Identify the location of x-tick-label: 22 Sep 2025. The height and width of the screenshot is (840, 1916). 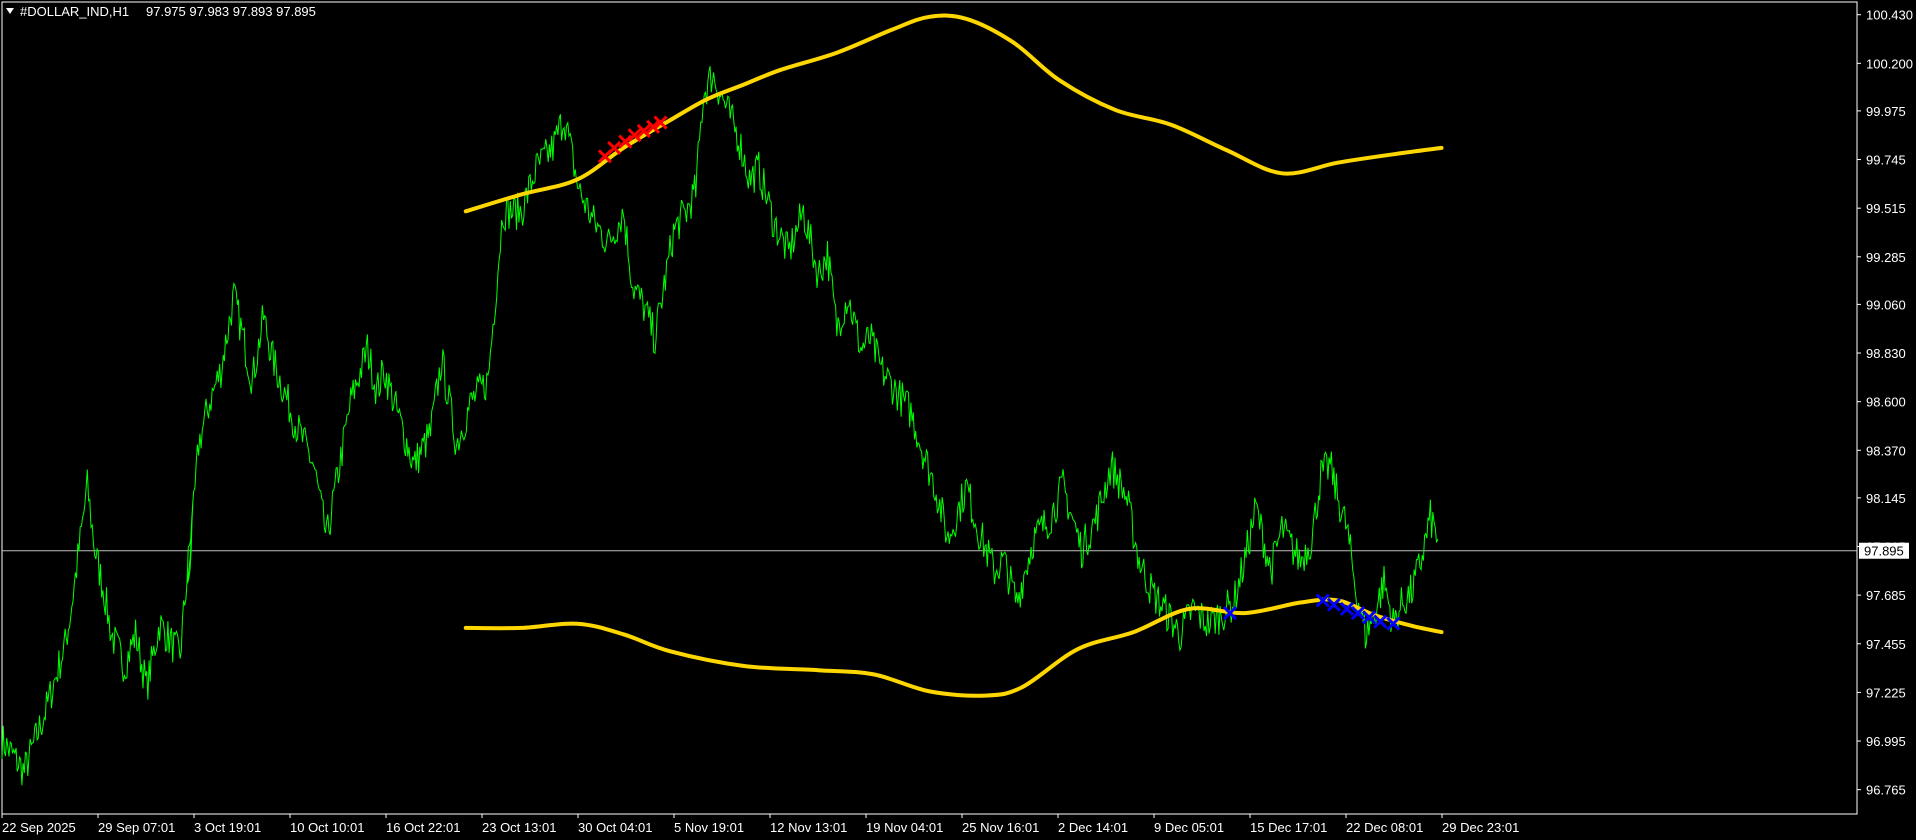
(39, 827).